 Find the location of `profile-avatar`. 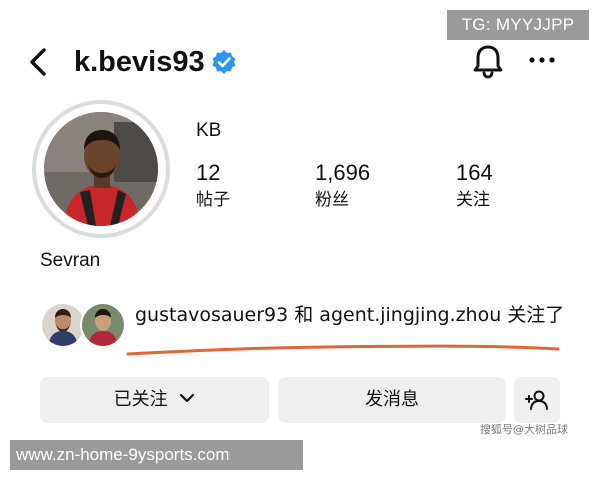

profile-avatar is located at coordinates (101, 169).